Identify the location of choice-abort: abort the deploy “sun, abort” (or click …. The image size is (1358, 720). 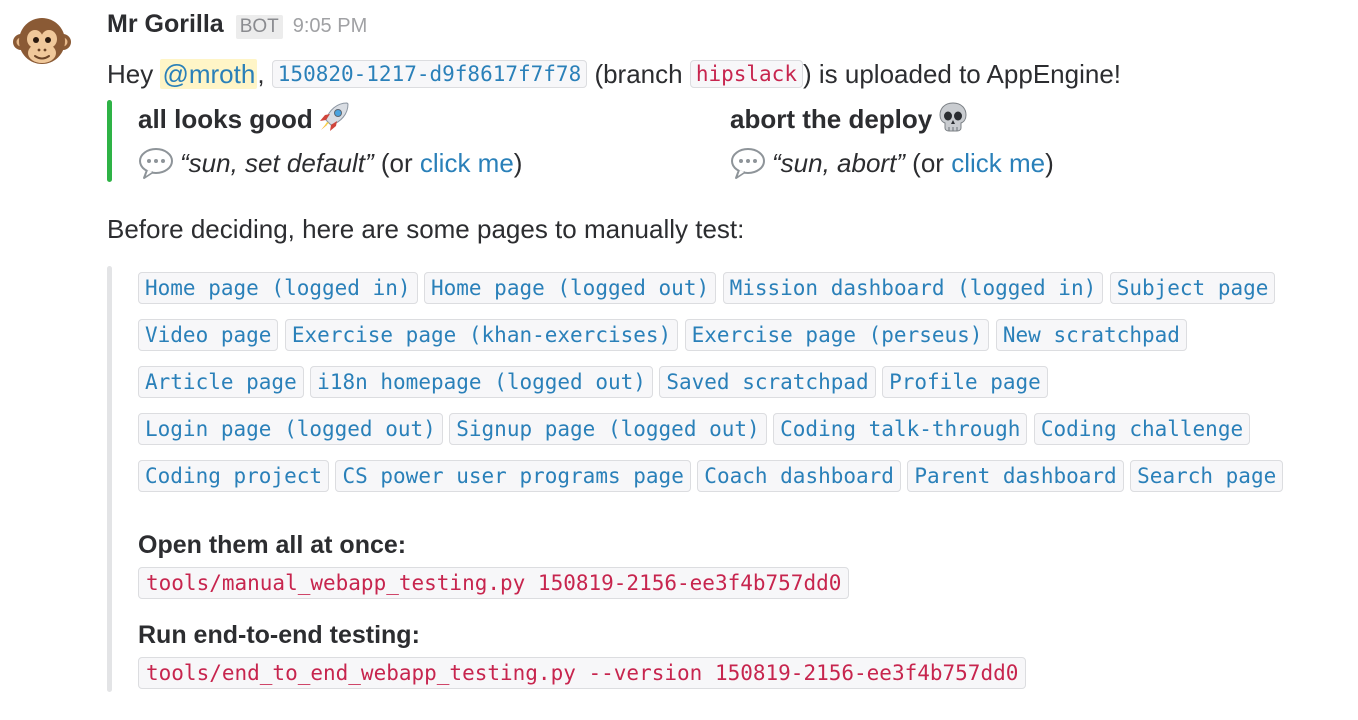
(892, 145).